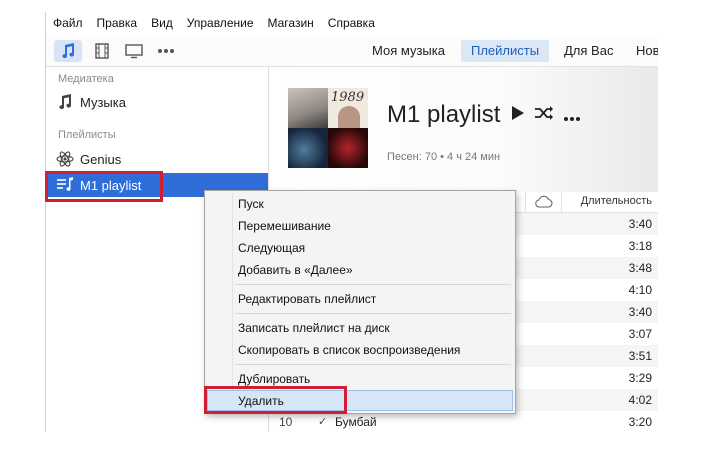 This screenshot has width=706, height=449. What do you see at coordinates (463, 421) in the screenshot?
I see `table-row: 10 ✓ Бумбай 3:20` at bounding box center [463, 421].